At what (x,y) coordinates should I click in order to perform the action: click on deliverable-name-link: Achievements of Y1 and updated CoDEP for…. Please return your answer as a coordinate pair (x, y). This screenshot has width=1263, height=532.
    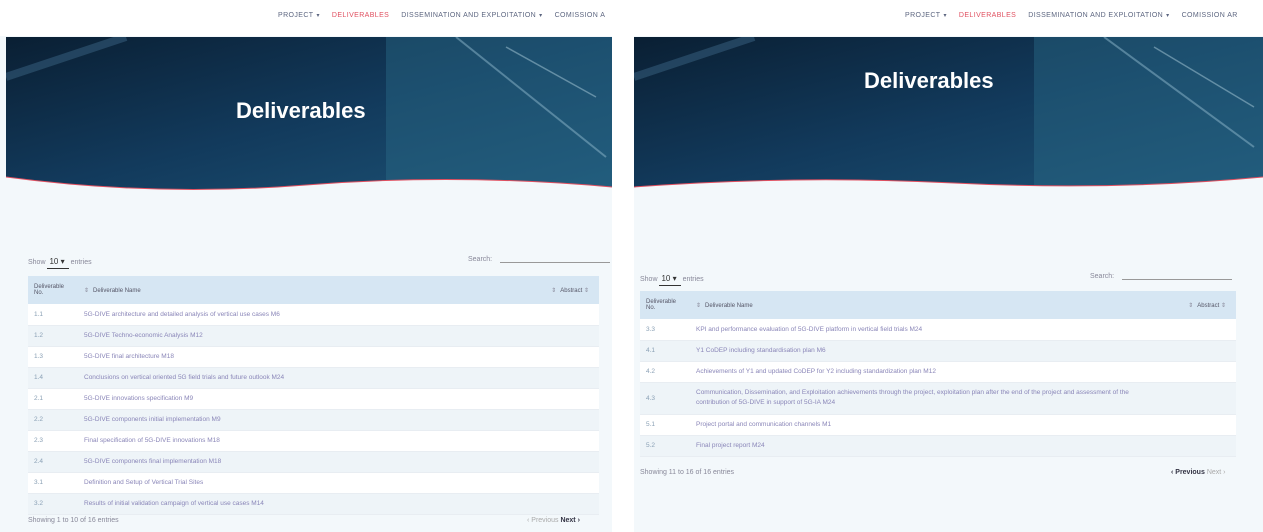
    Looking at the image, I should click on (928, 372).